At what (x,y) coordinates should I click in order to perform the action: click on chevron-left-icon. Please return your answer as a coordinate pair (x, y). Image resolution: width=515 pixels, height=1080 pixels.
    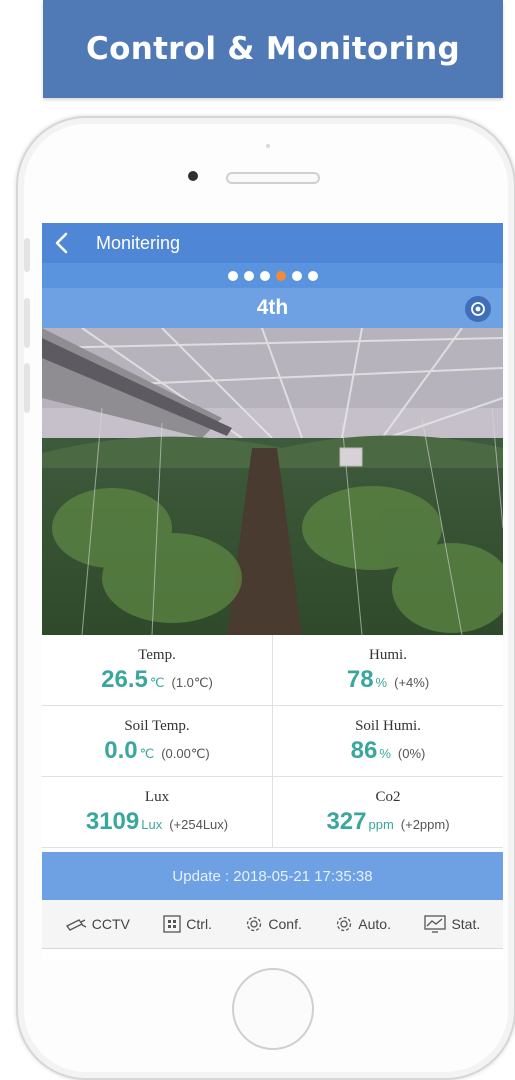
    Looking at the image, I should click on (61, 243).